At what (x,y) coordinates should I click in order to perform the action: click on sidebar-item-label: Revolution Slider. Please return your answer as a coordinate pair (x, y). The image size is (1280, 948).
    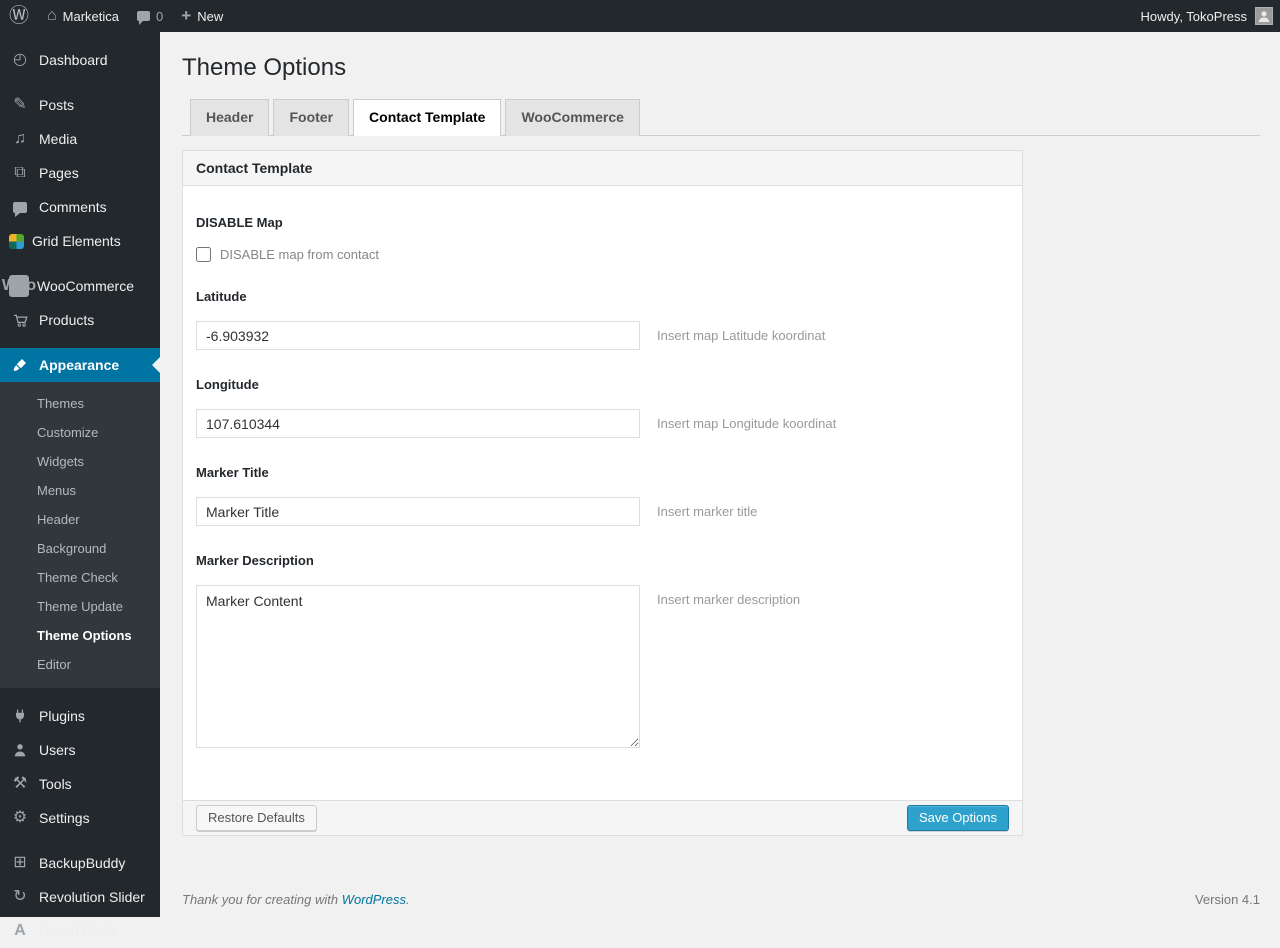
    Looking at the image, I should click on (92, 897).